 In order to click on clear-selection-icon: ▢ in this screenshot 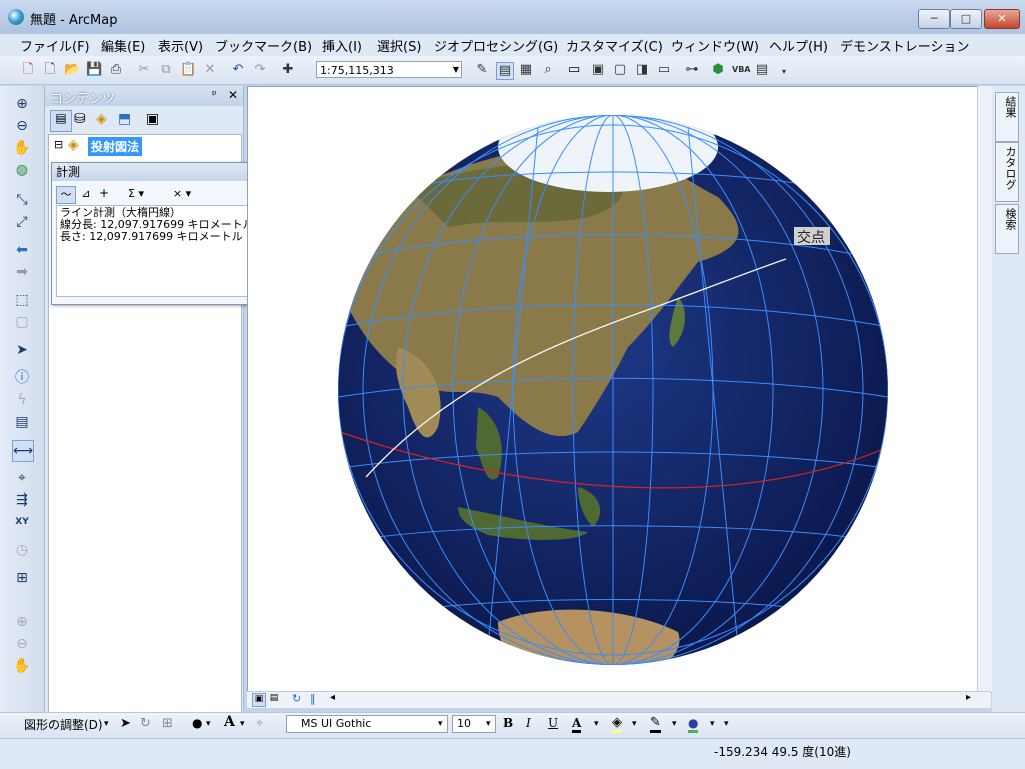, I will do `click(22, 322)`.